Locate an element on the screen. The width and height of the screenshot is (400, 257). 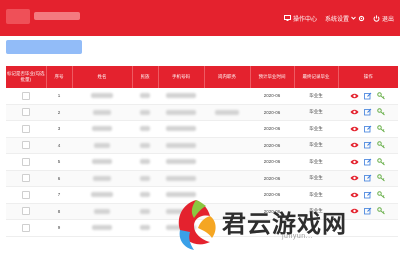
table-row: 4 2020-06 毕业生 is located at coordinates (202, 145).